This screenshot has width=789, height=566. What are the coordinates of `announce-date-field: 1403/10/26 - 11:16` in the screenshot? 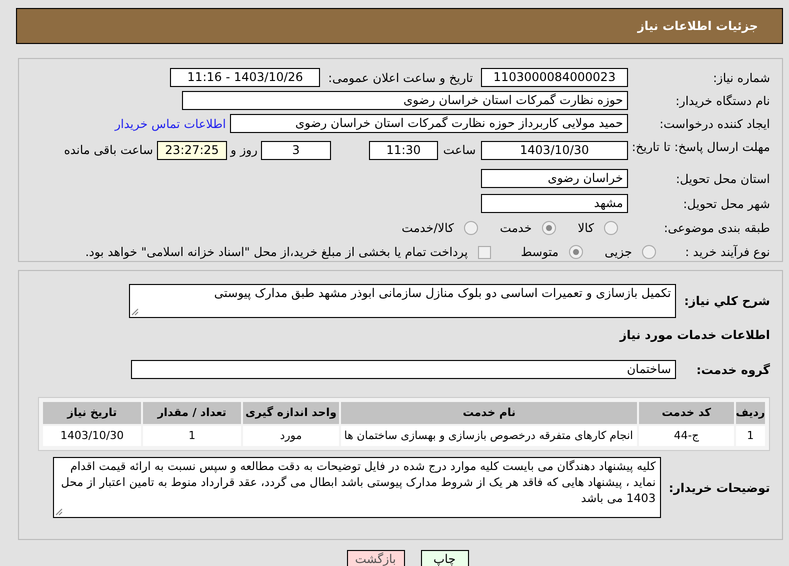 It's located at (245, 77).